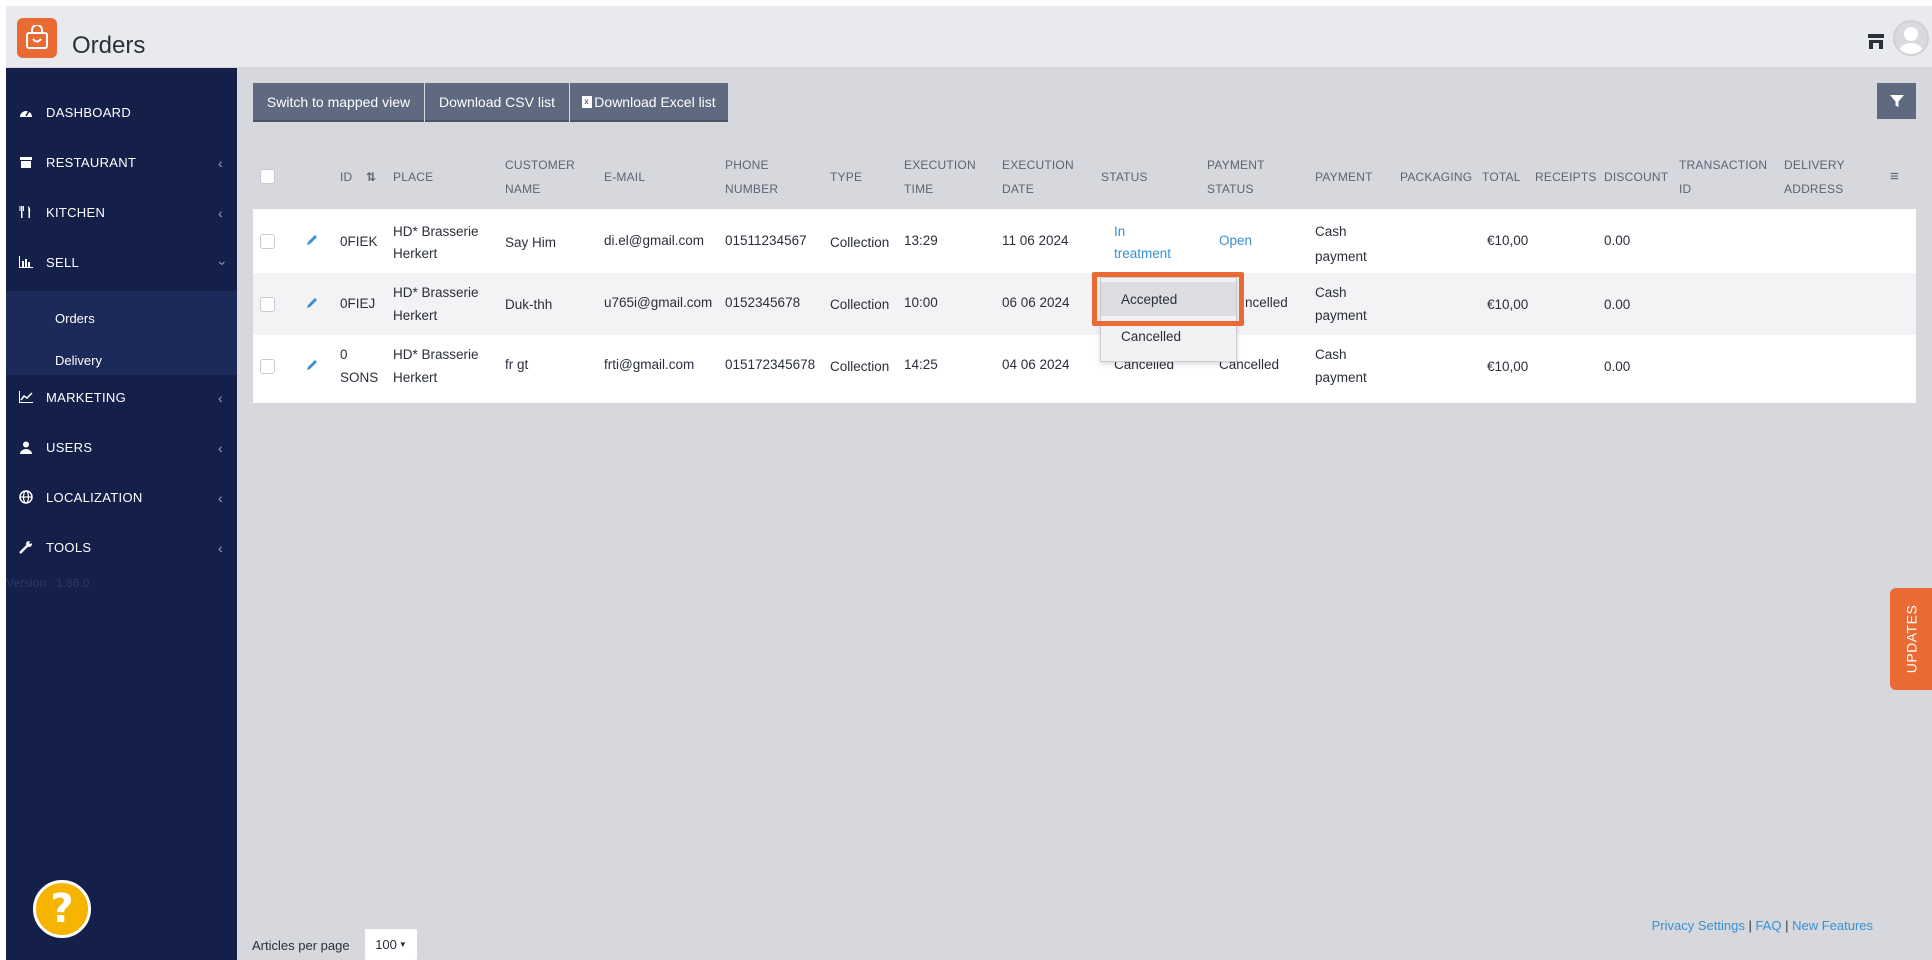 Image resolution: width=1932 pixels, height=960 pixels. What do you see at coordinates (1119, 232) in the screenshot?
I see `status-link: In` at bounding box center [1119, 232].